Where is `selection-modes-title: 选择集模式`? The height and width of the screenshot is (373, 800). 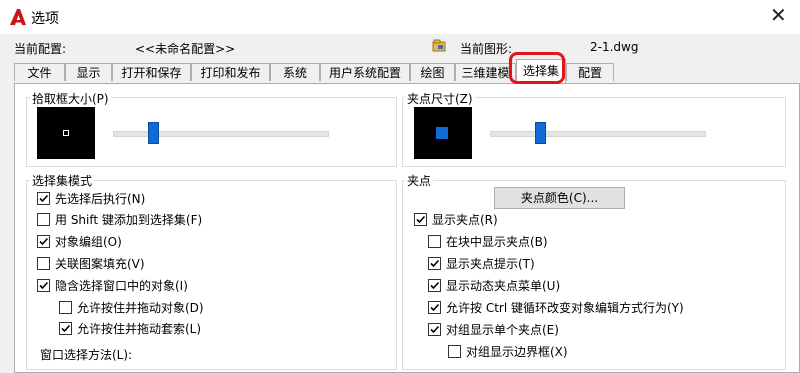 selection-modes-title: 选择集模式 is located at coordinates (62, 180).